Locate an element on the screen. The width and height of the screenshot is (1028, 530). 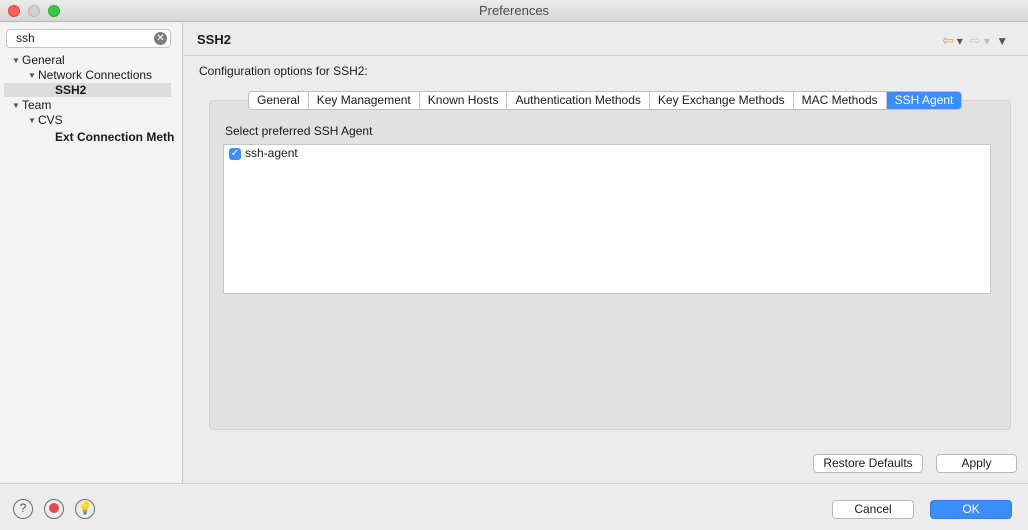
tab-general: General is located at coordinates (279, 100).